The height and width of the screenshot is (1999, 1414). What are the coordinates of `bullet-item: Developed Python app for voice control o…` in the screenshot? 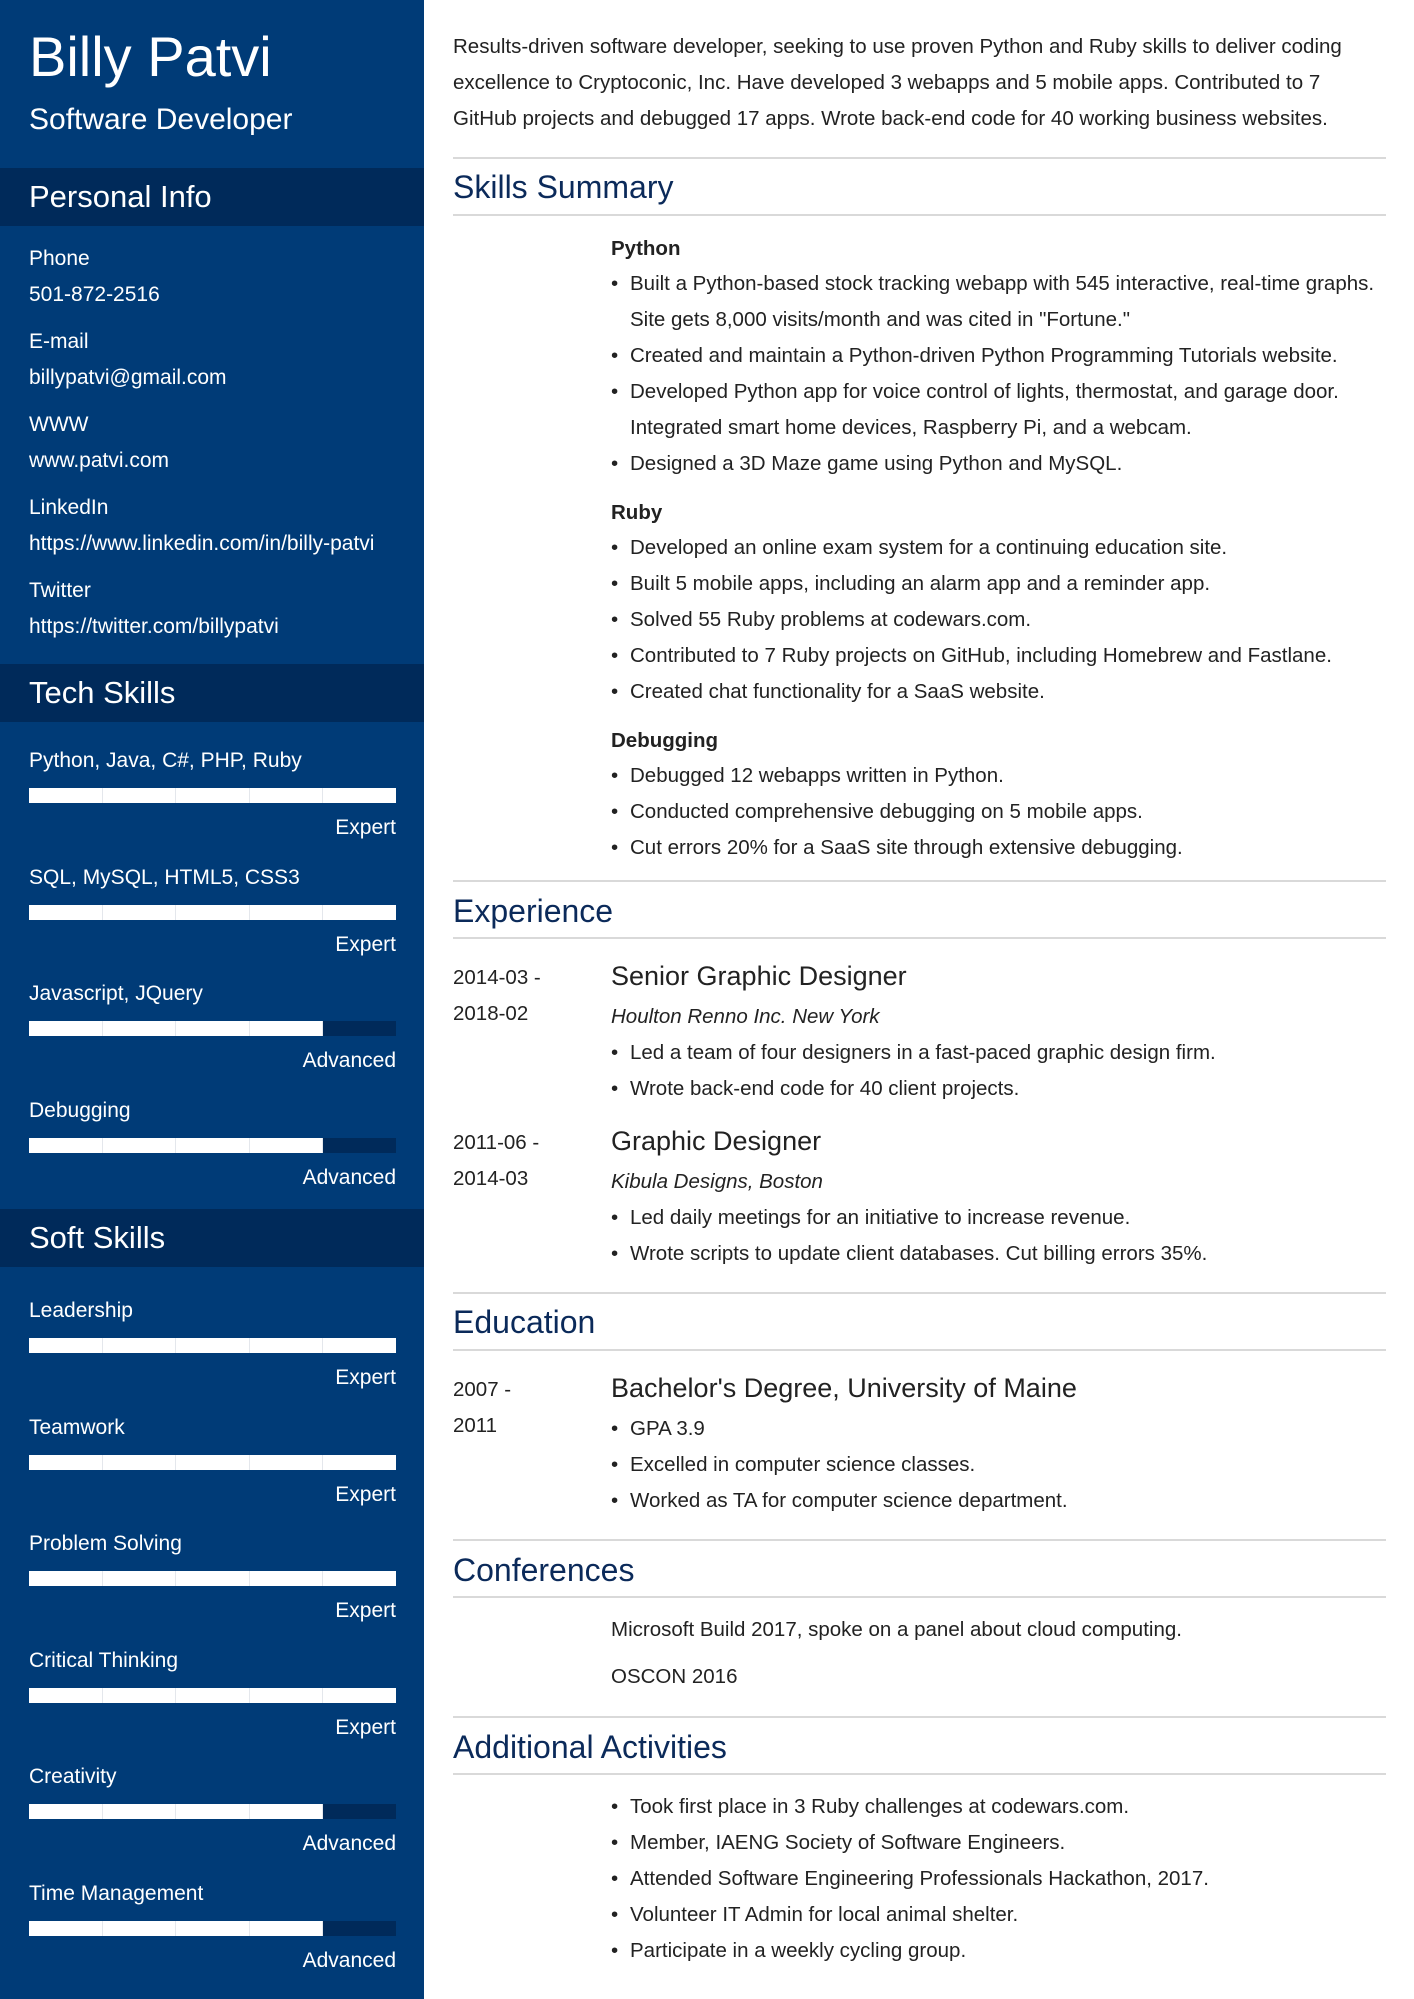 It's located at (996, 410).